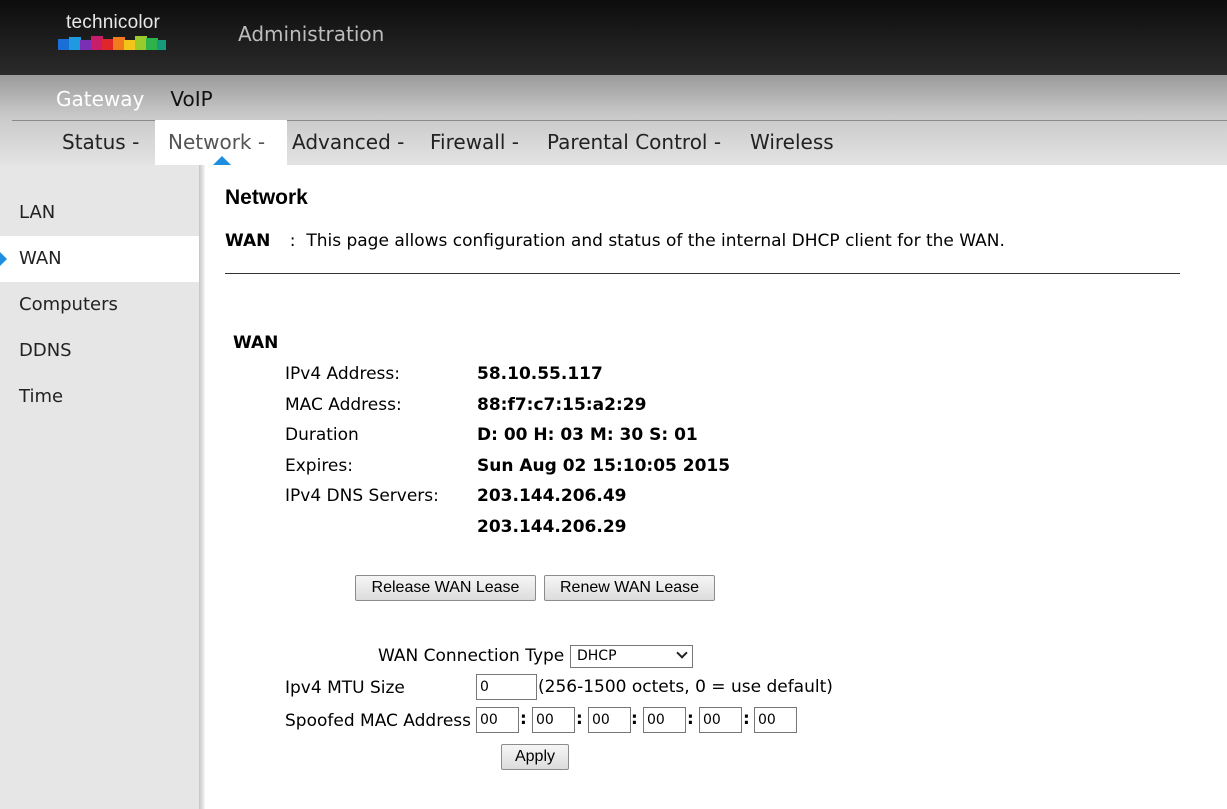  I want to click on connection-type-value: DHCP, so click(597, 656).